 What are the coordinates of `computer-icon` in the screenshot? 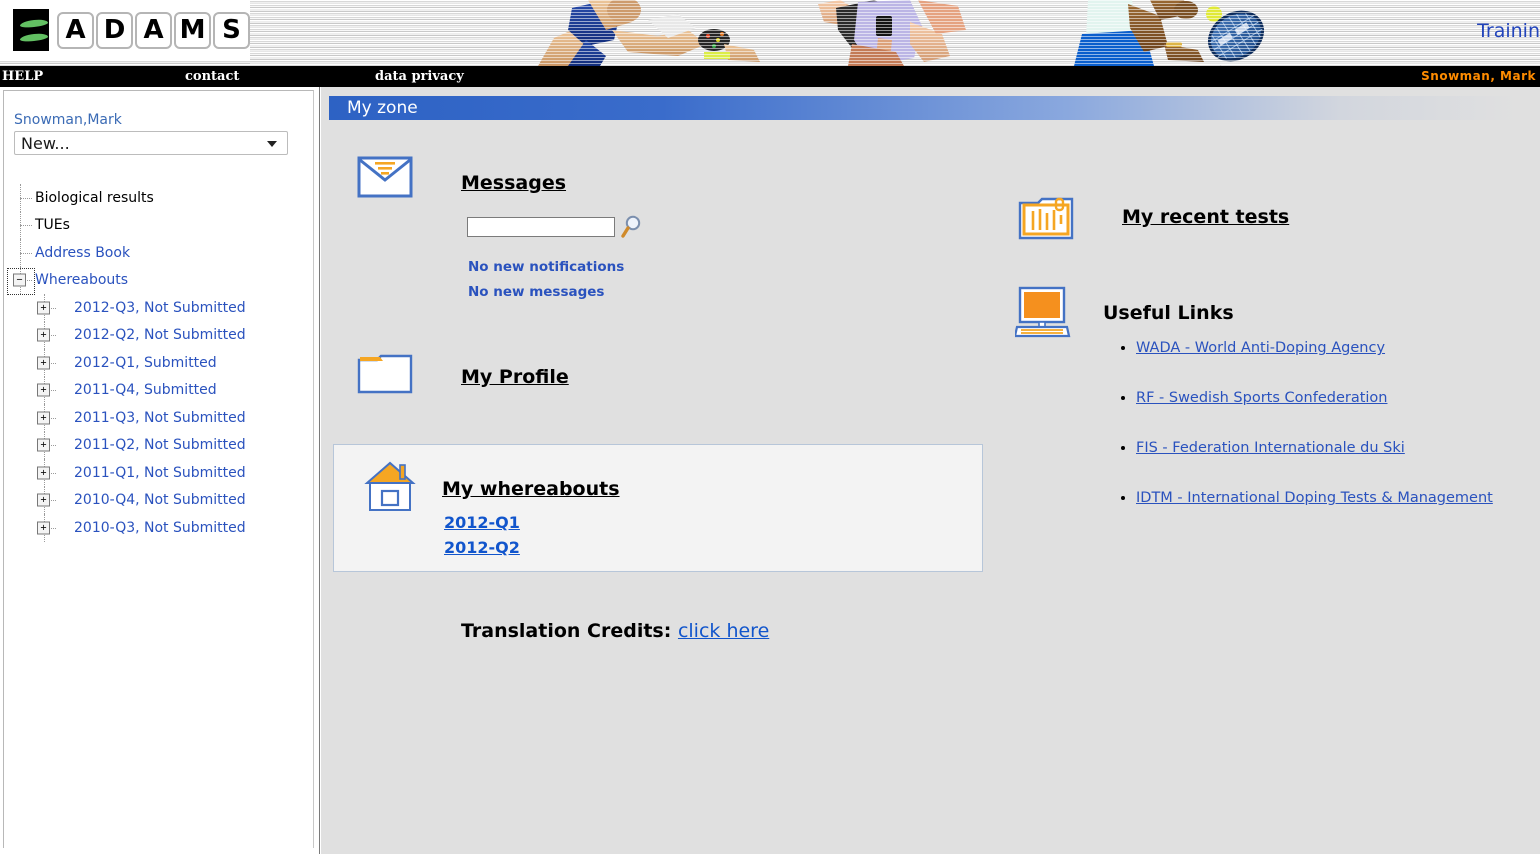 It's located at (1043, 312).